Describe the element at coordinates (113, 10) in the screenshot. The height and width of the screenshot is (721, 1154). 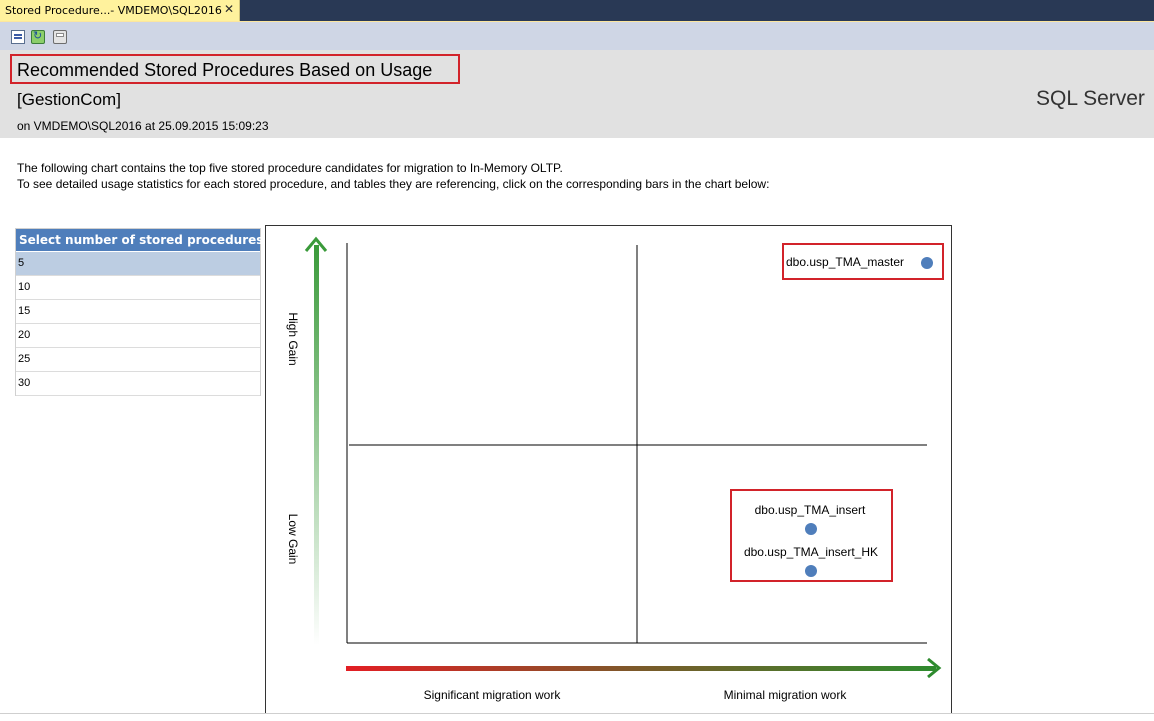
I see `tab-title: Stored Procedure...- VMDEMO\SQL2016` at that location.